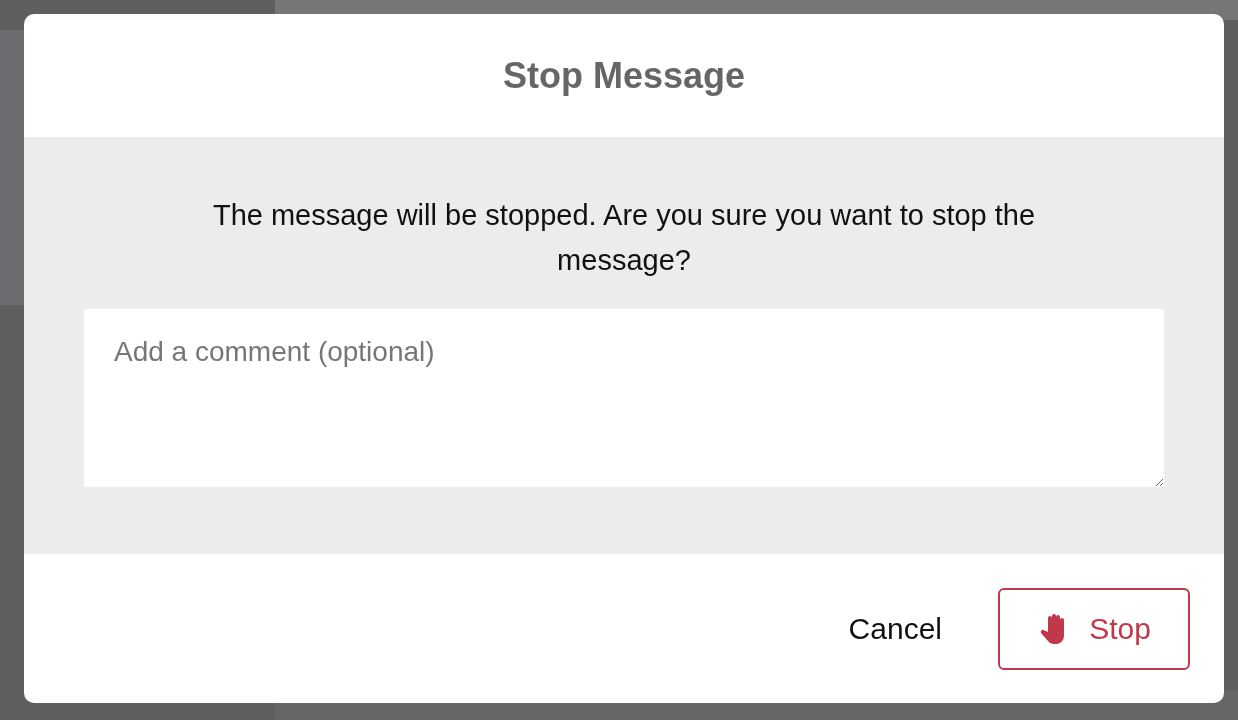 This screenshot has height=720, width=1238. What do you see at coordinates (624, 75) in the screenshot?
I see `dialog-title: Stop Message` at bounding box center [624, 75].